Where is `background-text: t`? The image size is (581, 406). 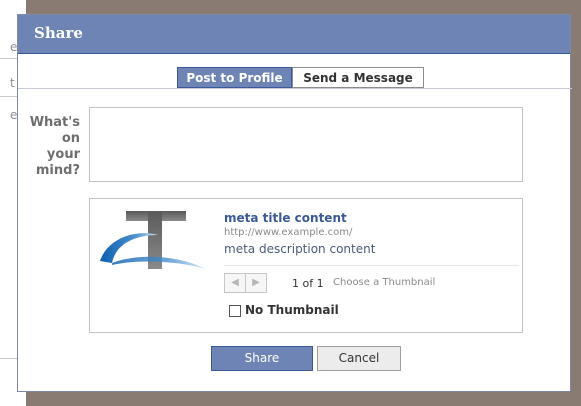 background-text: t is located at coordinates (12, 83).